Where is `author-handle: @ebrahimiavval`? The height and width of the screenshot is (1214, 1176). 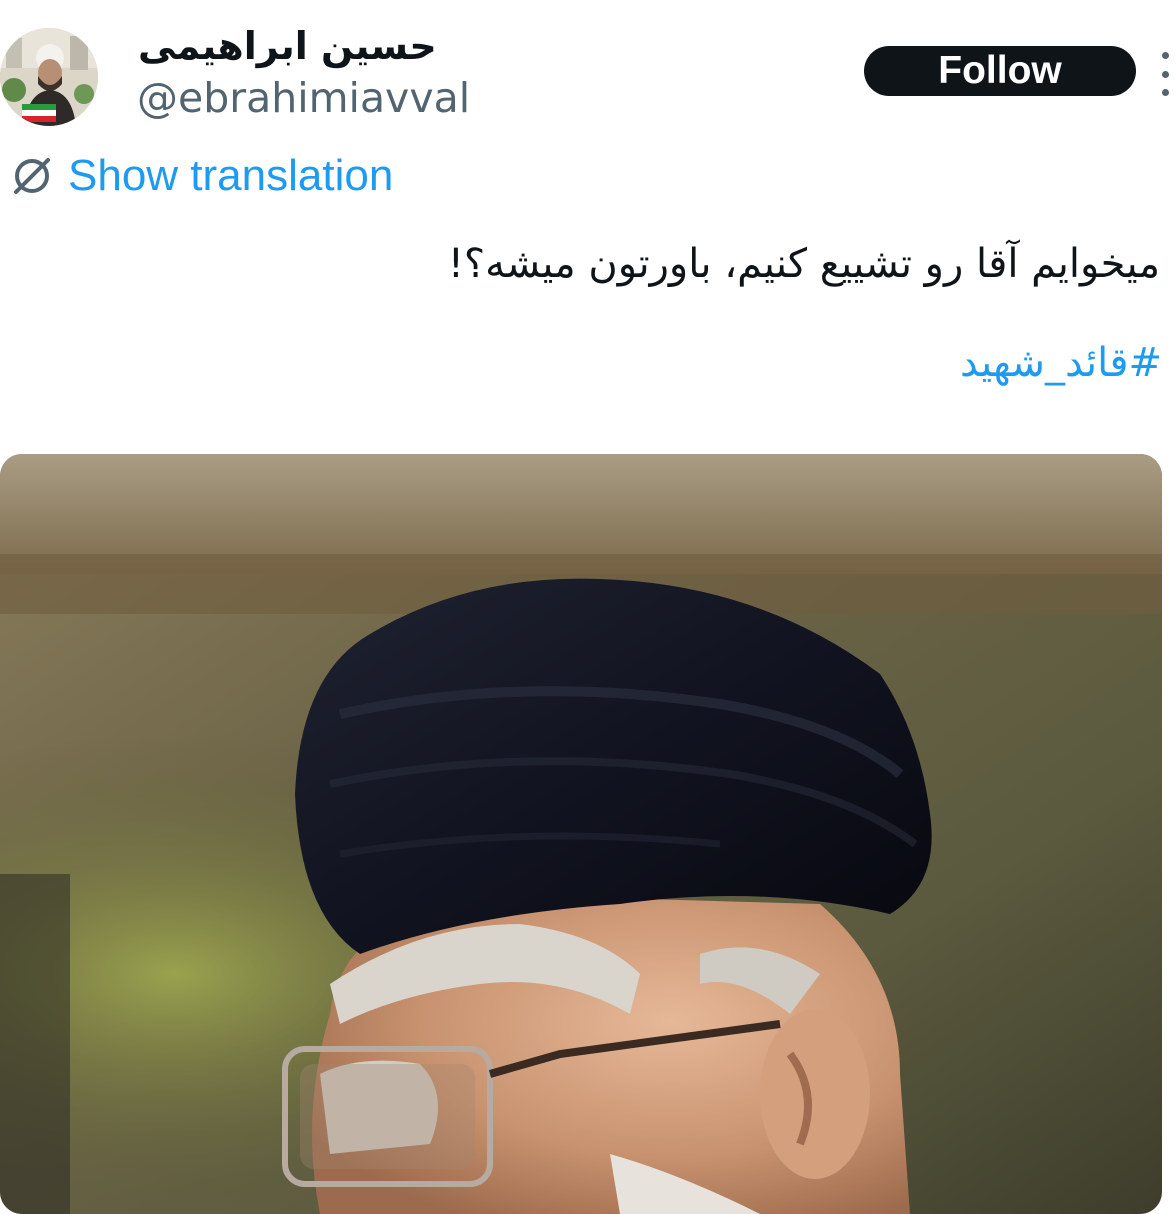
author-handle: @ebrahimiavval is located at coordinates (303, 98).